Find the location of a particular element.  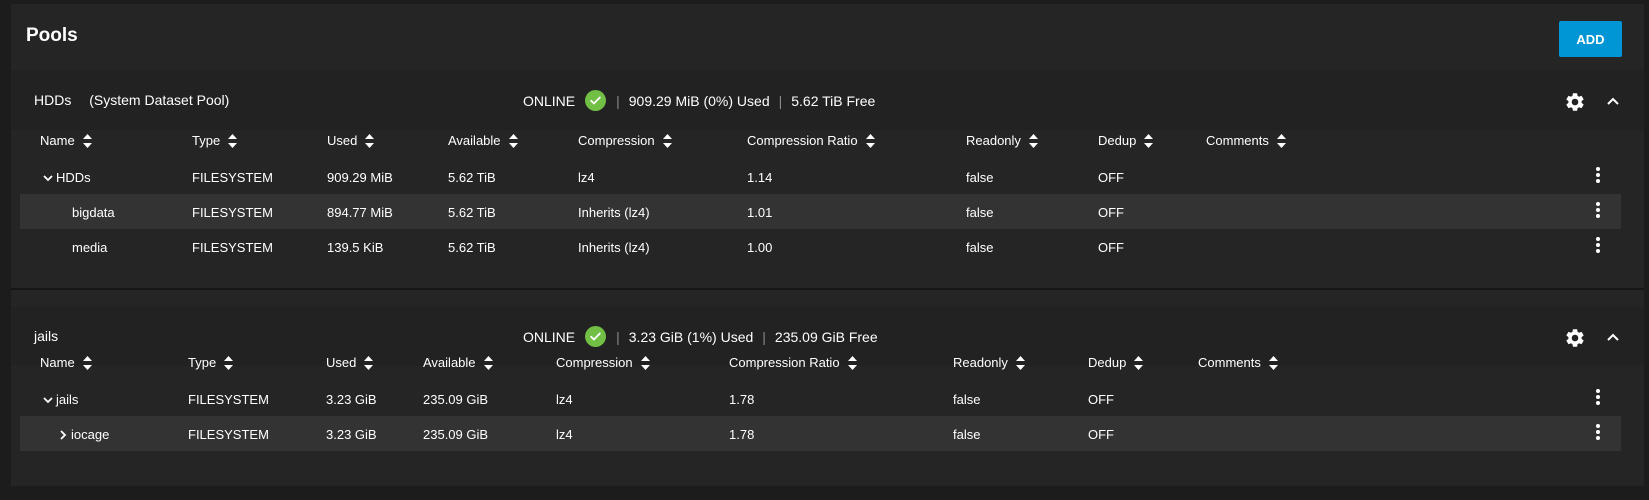

cell-name: iocage is located at coordinates (83, 434).